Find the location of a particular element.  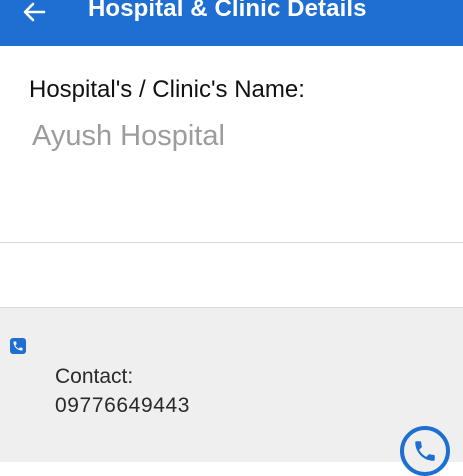

back-button is located at coordinates (34, 12).